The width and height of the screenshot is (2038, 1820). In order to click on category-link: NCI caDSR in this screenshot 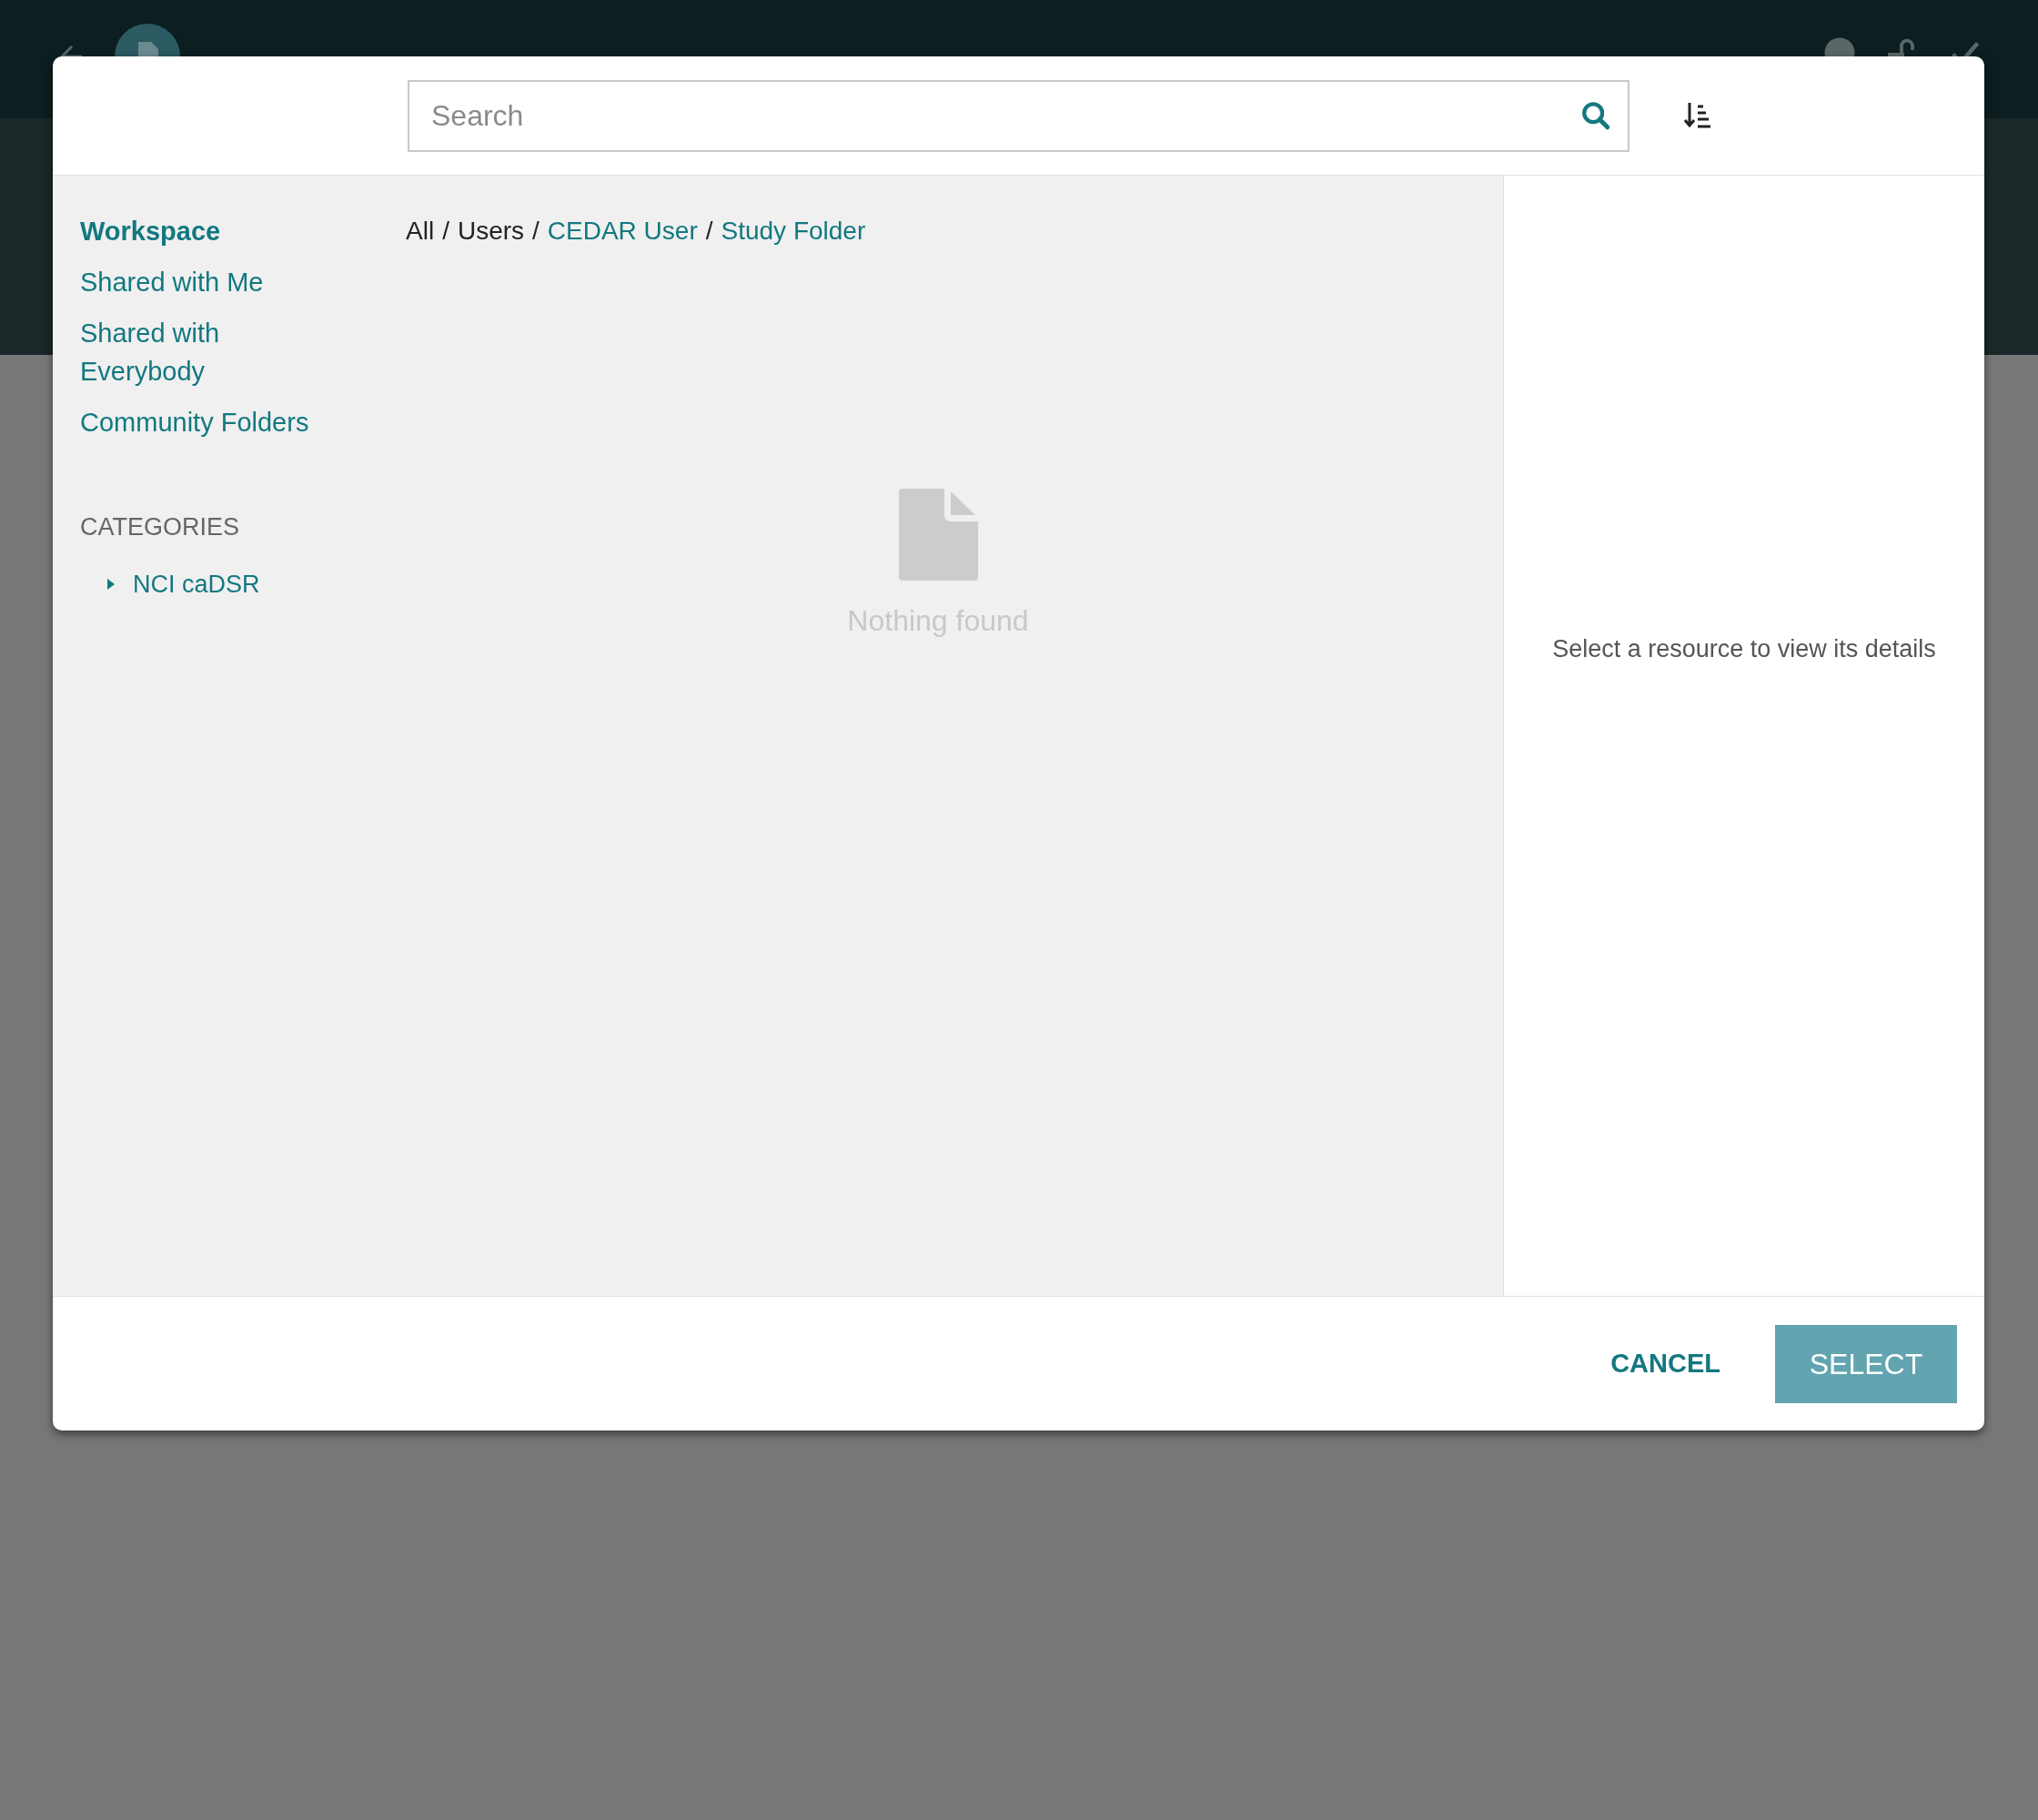, I will do `click(196, 583)`.